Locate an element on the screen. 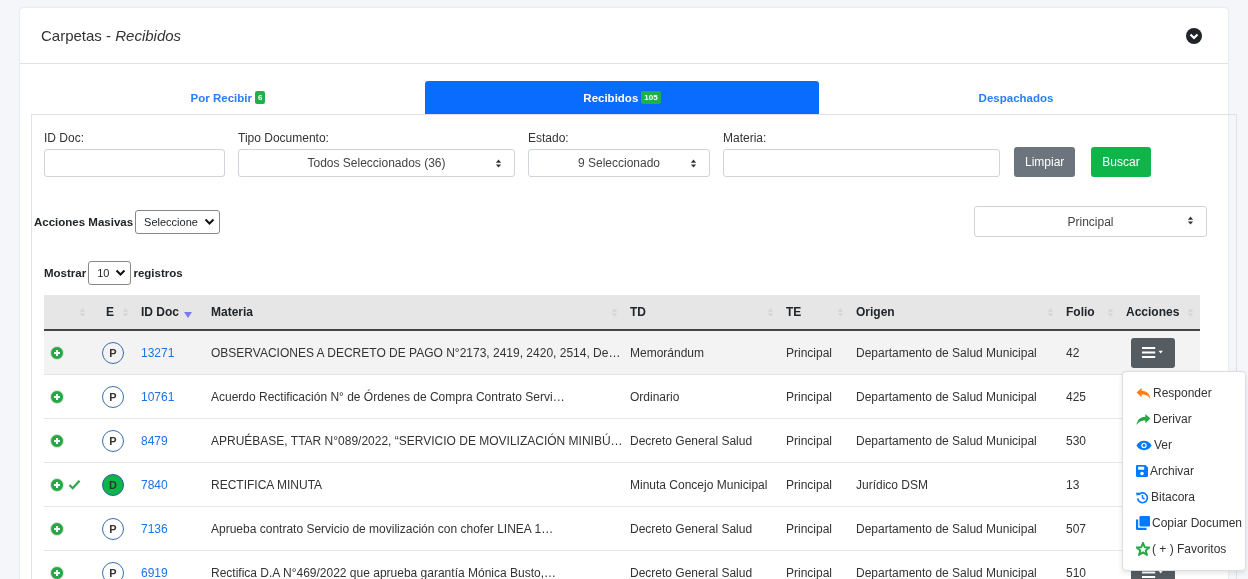  page-length-select: 10 is located at coordinates (110, 273).